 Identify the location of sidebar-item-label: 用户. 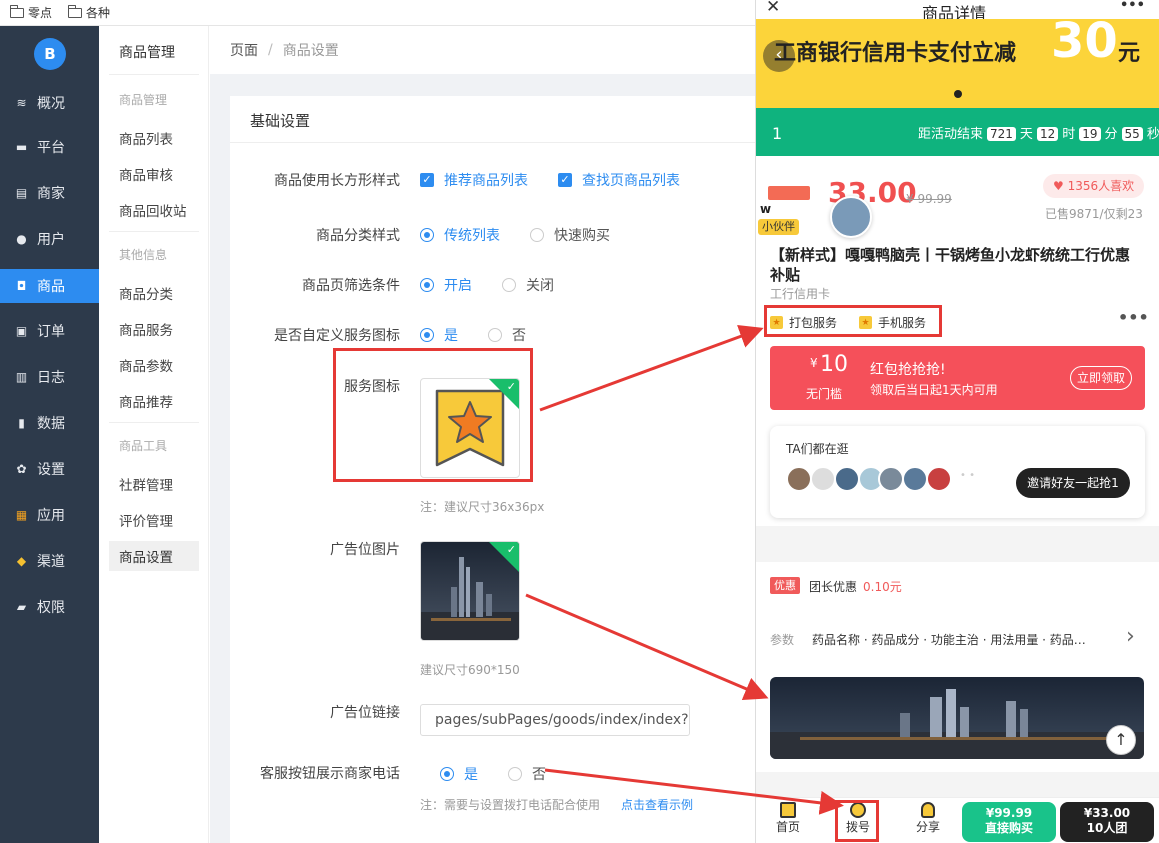
(51, 240).